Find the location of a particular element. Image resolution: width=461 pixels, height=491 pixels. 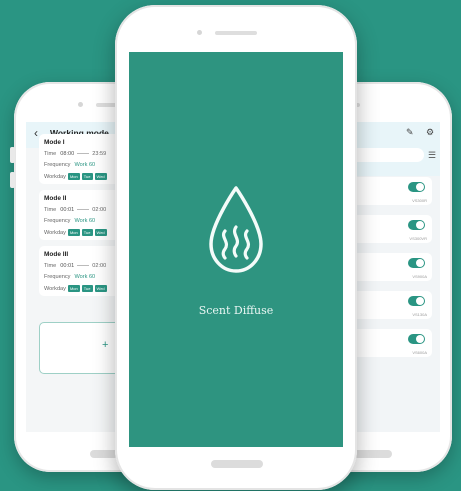

home-indicator is located at coordinates (237, 464).